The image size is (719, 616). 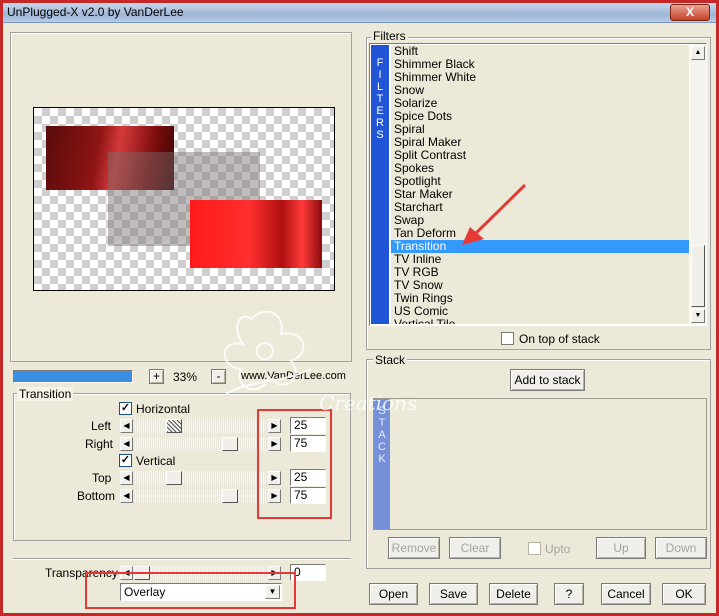 What do you see at coordinates (475, 548) in the screenshot?
I see `clear-button: Clear` at bounding box center [475, 548].